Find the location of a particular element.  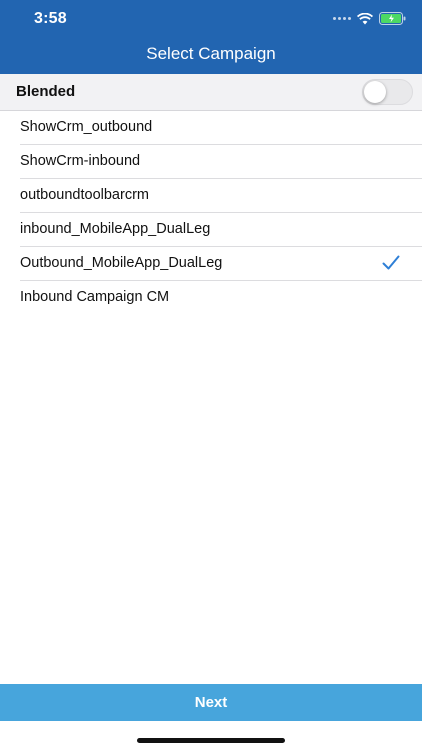

campaign-label: outboundtoolbarcrm is located at coordinates (84, 195).